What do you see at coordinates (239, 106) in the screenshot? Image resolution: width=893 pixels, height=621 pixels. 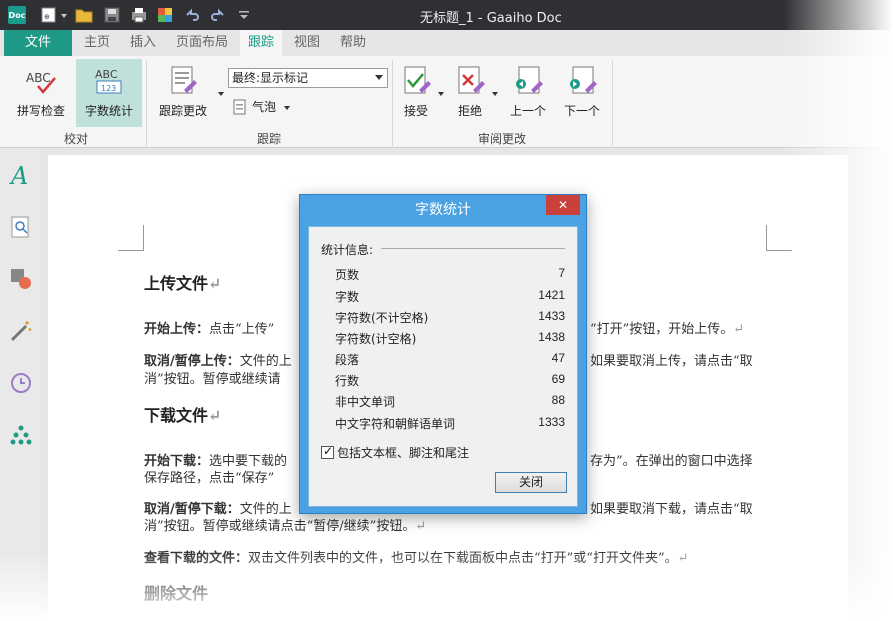 I see `balloon-icon` at bounding box center [239, 106].